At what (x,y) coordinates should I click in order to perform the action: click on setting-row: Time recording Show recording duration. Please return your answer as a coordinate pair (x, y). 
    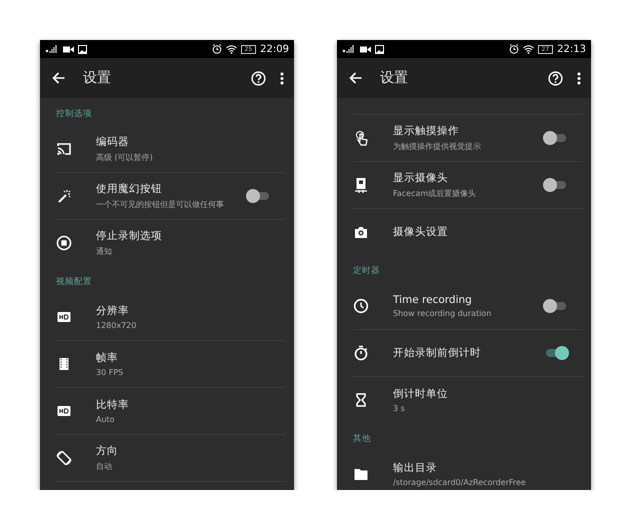
    Looking at the image, I should click on (468, 306).